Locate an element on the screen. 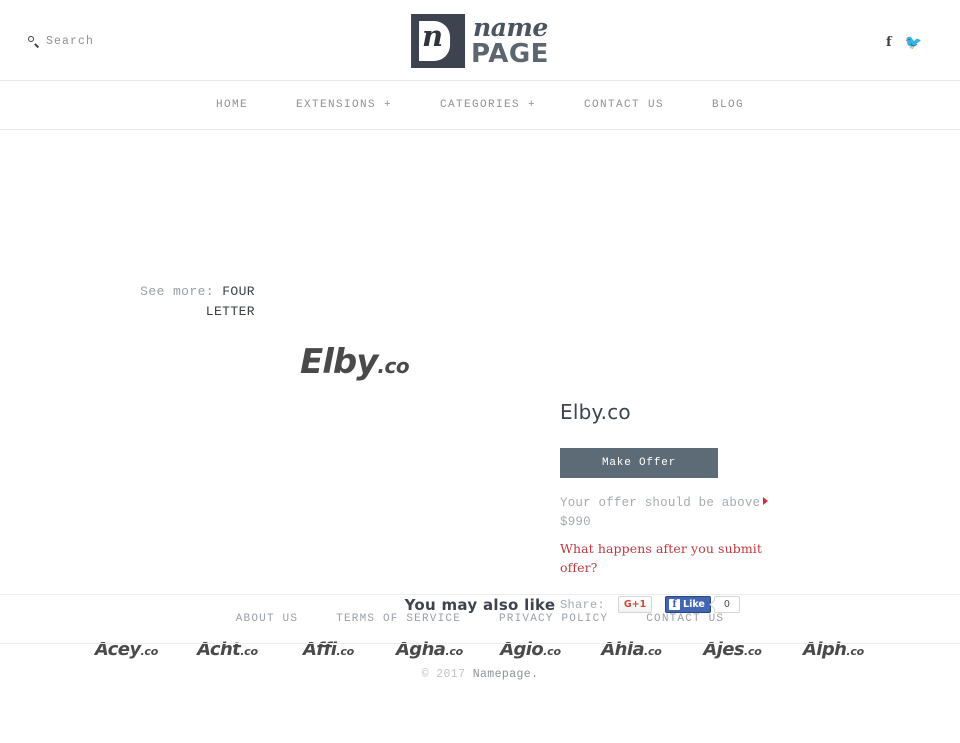 This screenshot has height=743, width=960. note-marker-icon is located at coordinates (765, 501).